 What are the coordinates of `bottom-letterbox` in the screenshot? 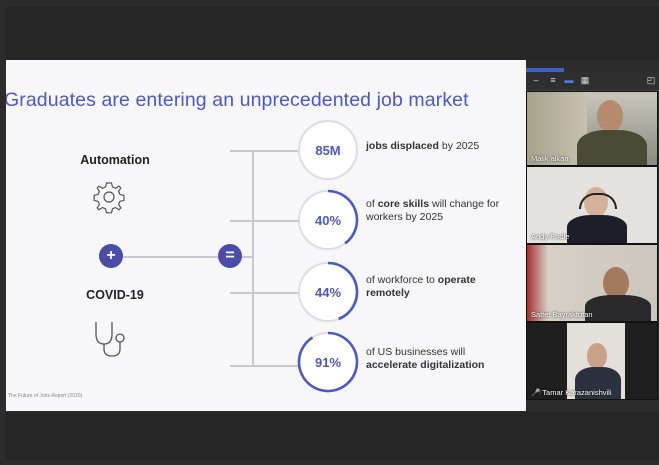 It's located at (332, 436).